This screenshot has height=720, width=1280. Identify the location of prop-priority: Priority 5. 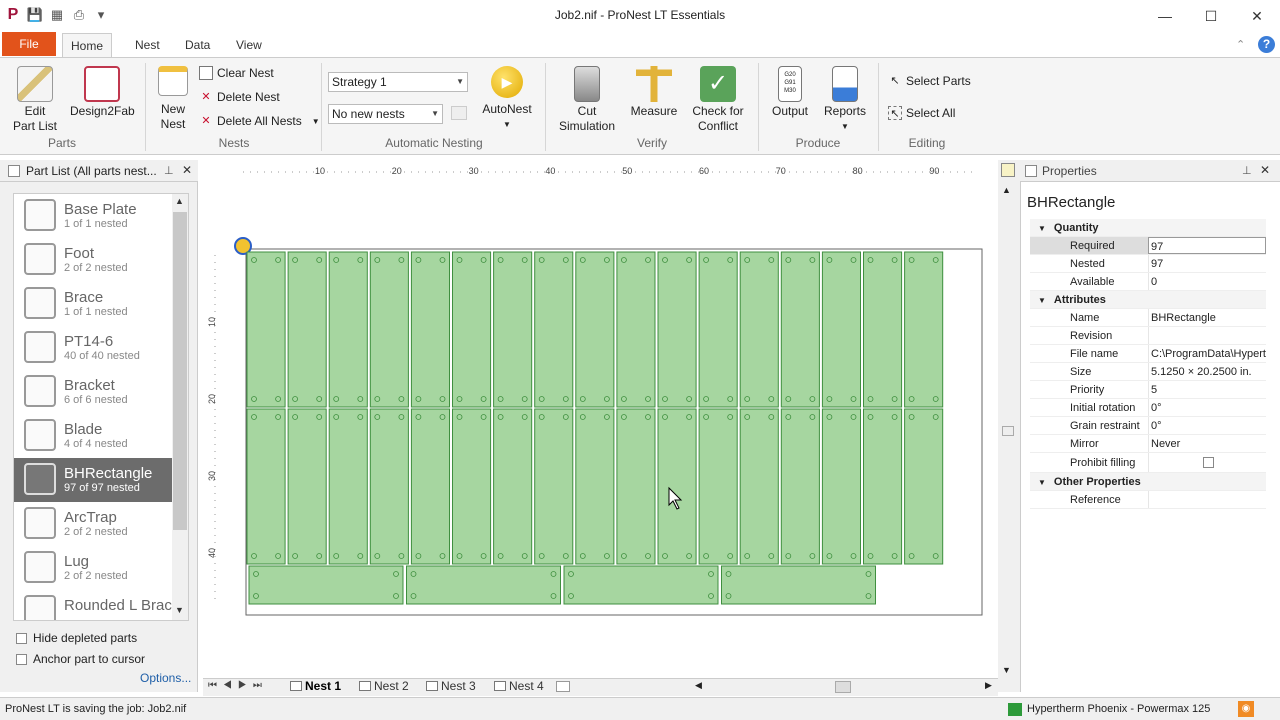
(1148, 390).